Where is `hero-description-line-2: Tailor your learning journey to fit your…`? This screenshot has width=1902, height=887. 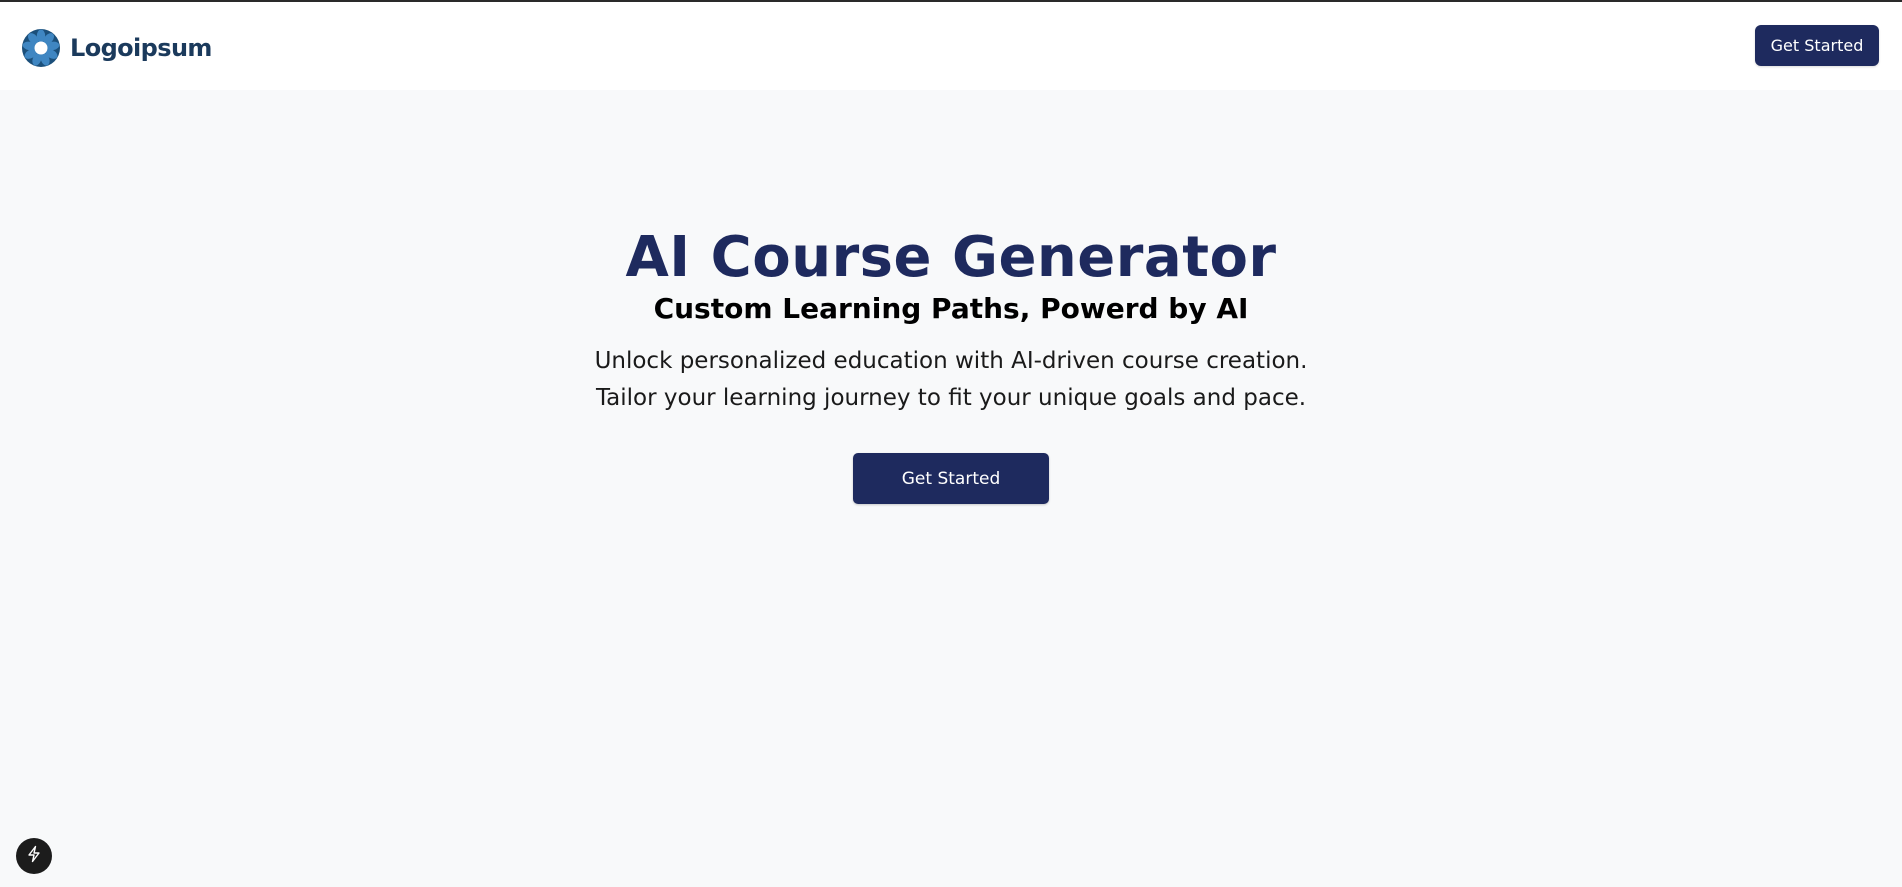
hero-description-line-2: Tailor your learning journey to fit your… is located at coordinates (951, 398).